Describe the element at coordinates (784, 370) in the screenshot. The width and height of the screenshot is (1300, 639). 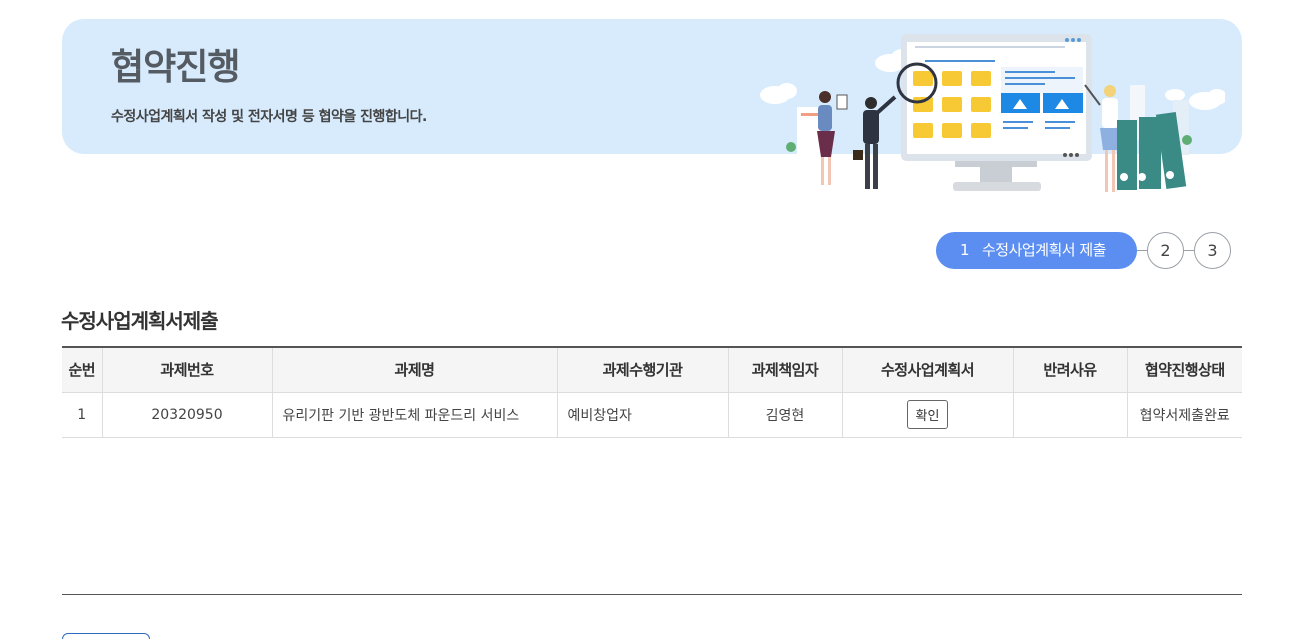
I see `column-header: 과제책임자` at that location.